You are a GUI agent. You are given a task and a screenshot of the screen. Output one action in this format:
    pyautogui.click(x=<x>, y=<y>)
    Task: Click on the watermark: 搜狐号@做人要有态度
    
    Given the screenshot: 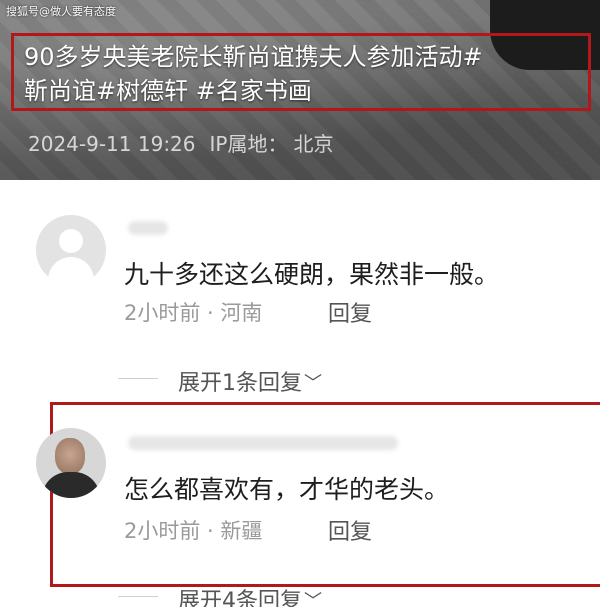 What is the action you would take?
    pyautogui.click(x=61, y=11)
    